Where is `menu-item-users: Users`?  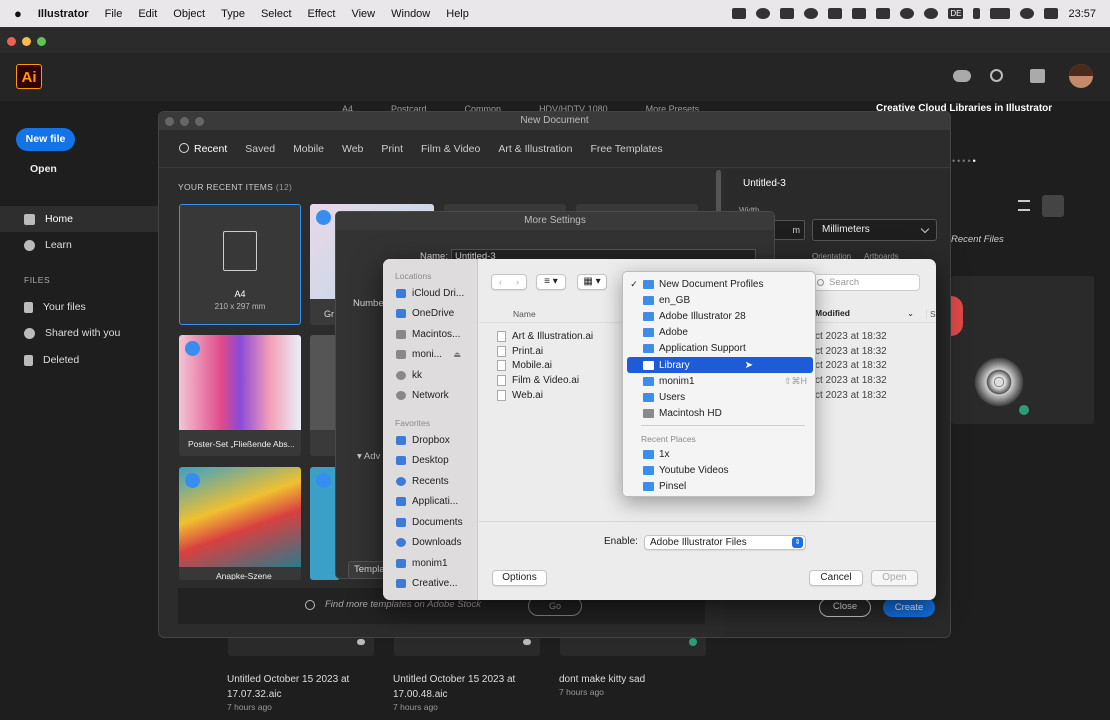
menu-item-users: Users is located at coordinates (720, 397).